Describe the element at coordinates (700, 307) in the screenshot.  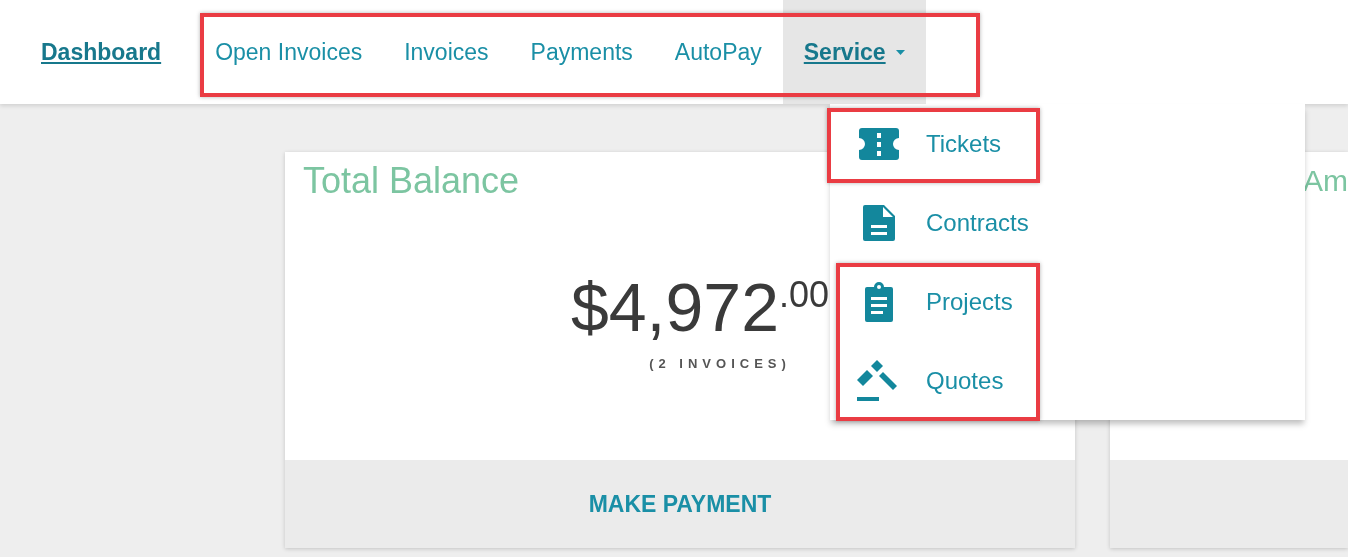
I see `balance-amount: $4,972$^{.00}$` at that location.